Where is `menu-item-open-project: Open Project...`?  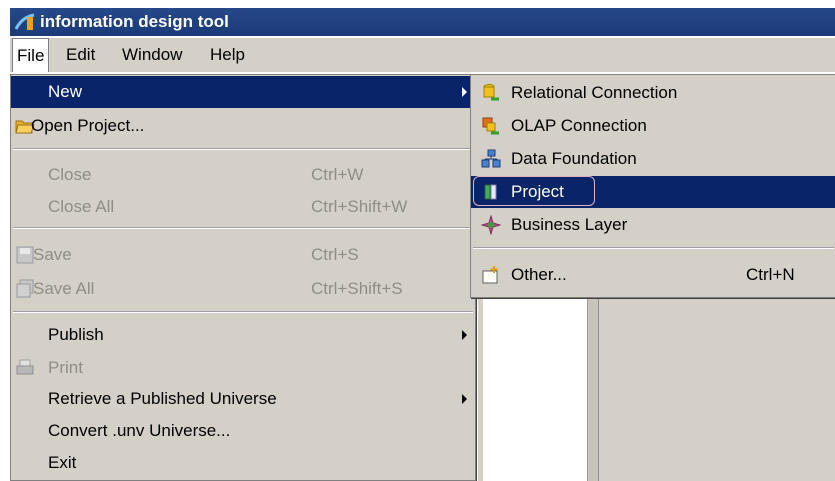 menu-item-open-project: Open Project... is located at coordinates (243, 126).